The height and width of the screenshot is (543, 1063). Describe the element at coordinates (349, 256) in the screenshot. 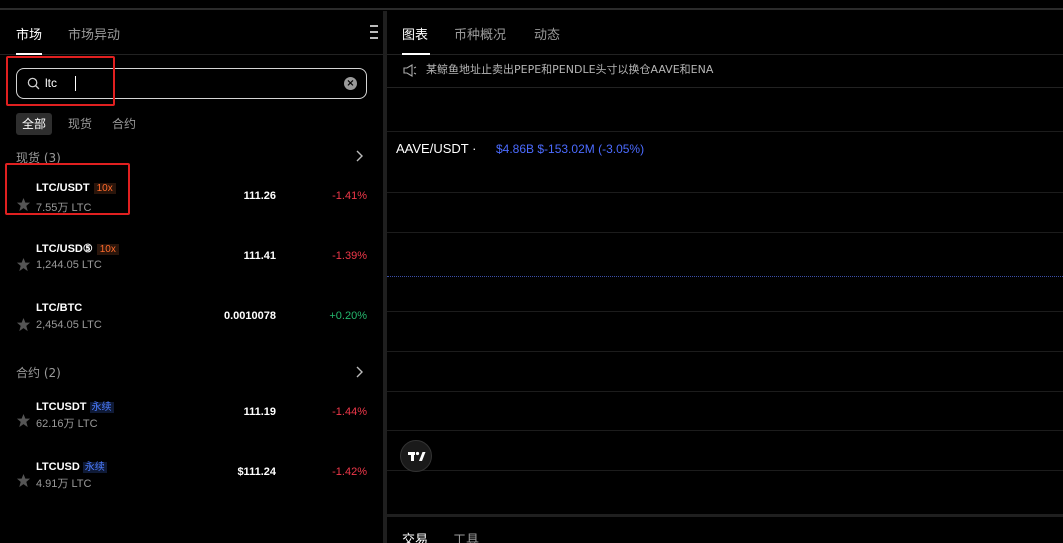

I see `price-change: -1.39%` at that location.